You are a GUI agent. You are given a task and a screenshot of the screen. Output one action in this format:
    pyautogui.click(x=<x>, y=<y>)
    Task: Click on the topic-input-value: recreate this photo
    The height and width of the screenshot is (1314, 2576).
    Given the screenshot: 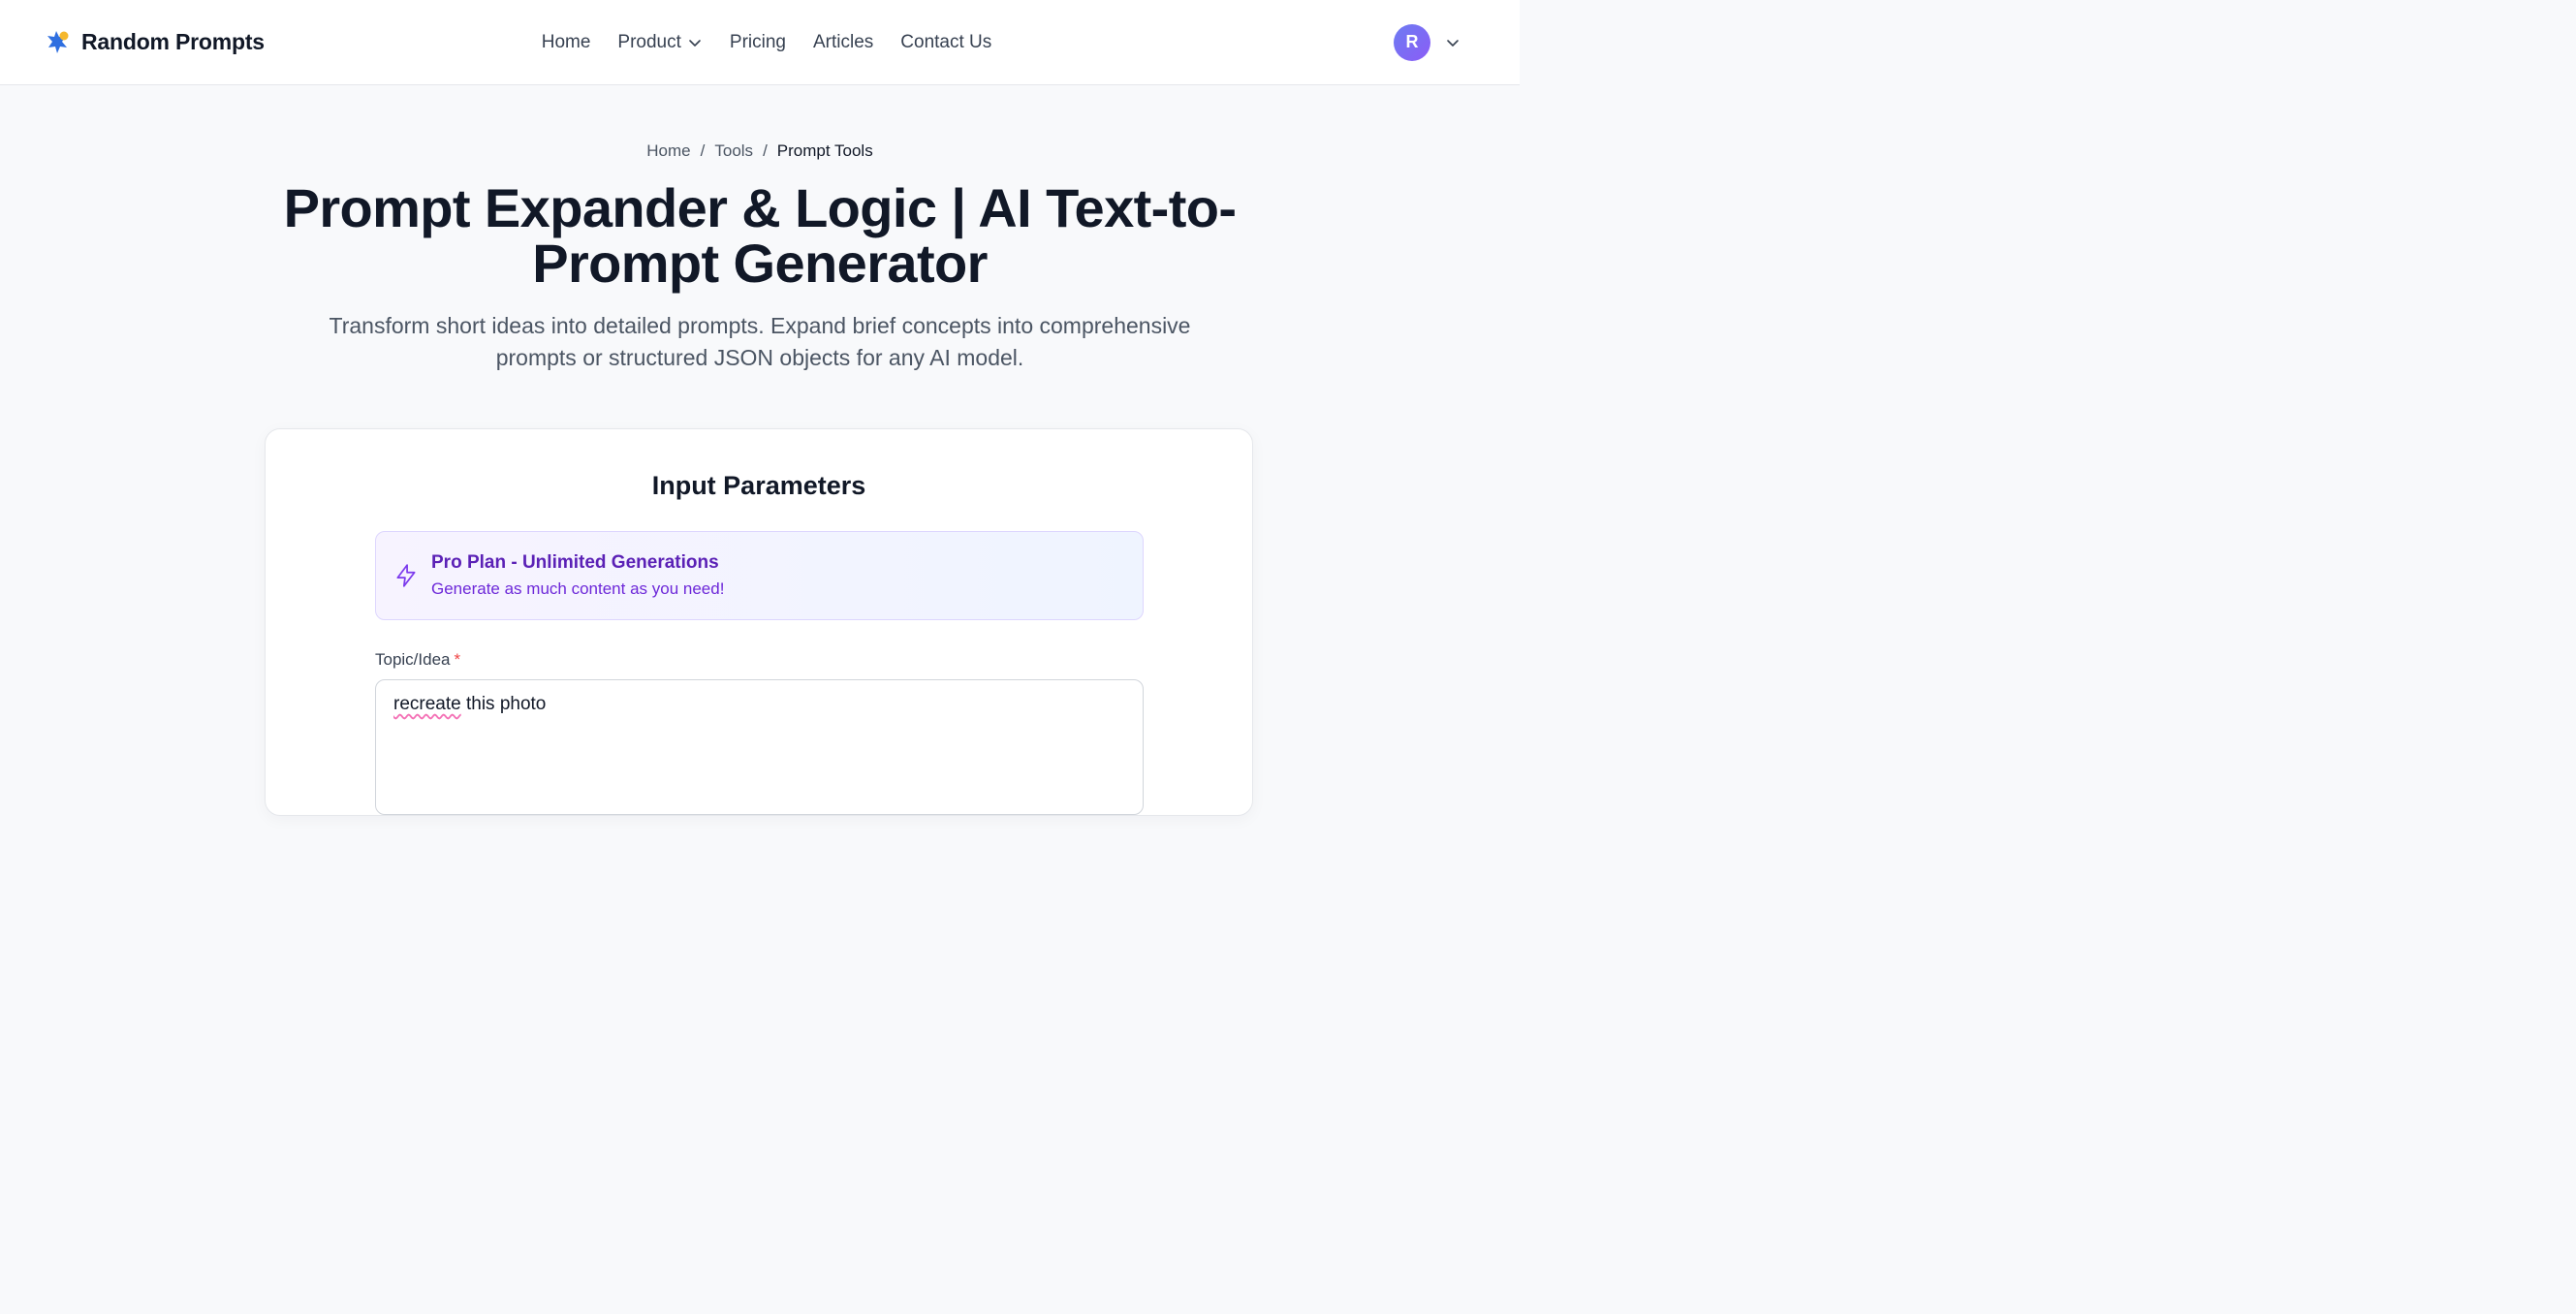 What is the action you would take?
    pyautogui.click(x=469, y=704)
    